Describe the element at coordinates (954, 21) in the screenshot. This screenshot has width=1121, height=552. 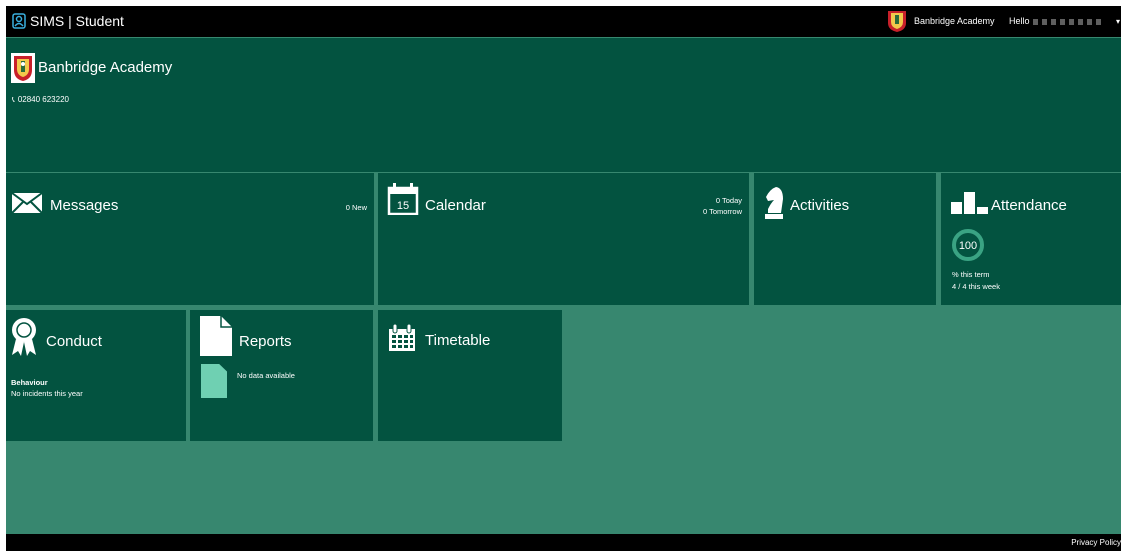
I see `school-switcher: Banbridge Academy` at that location.